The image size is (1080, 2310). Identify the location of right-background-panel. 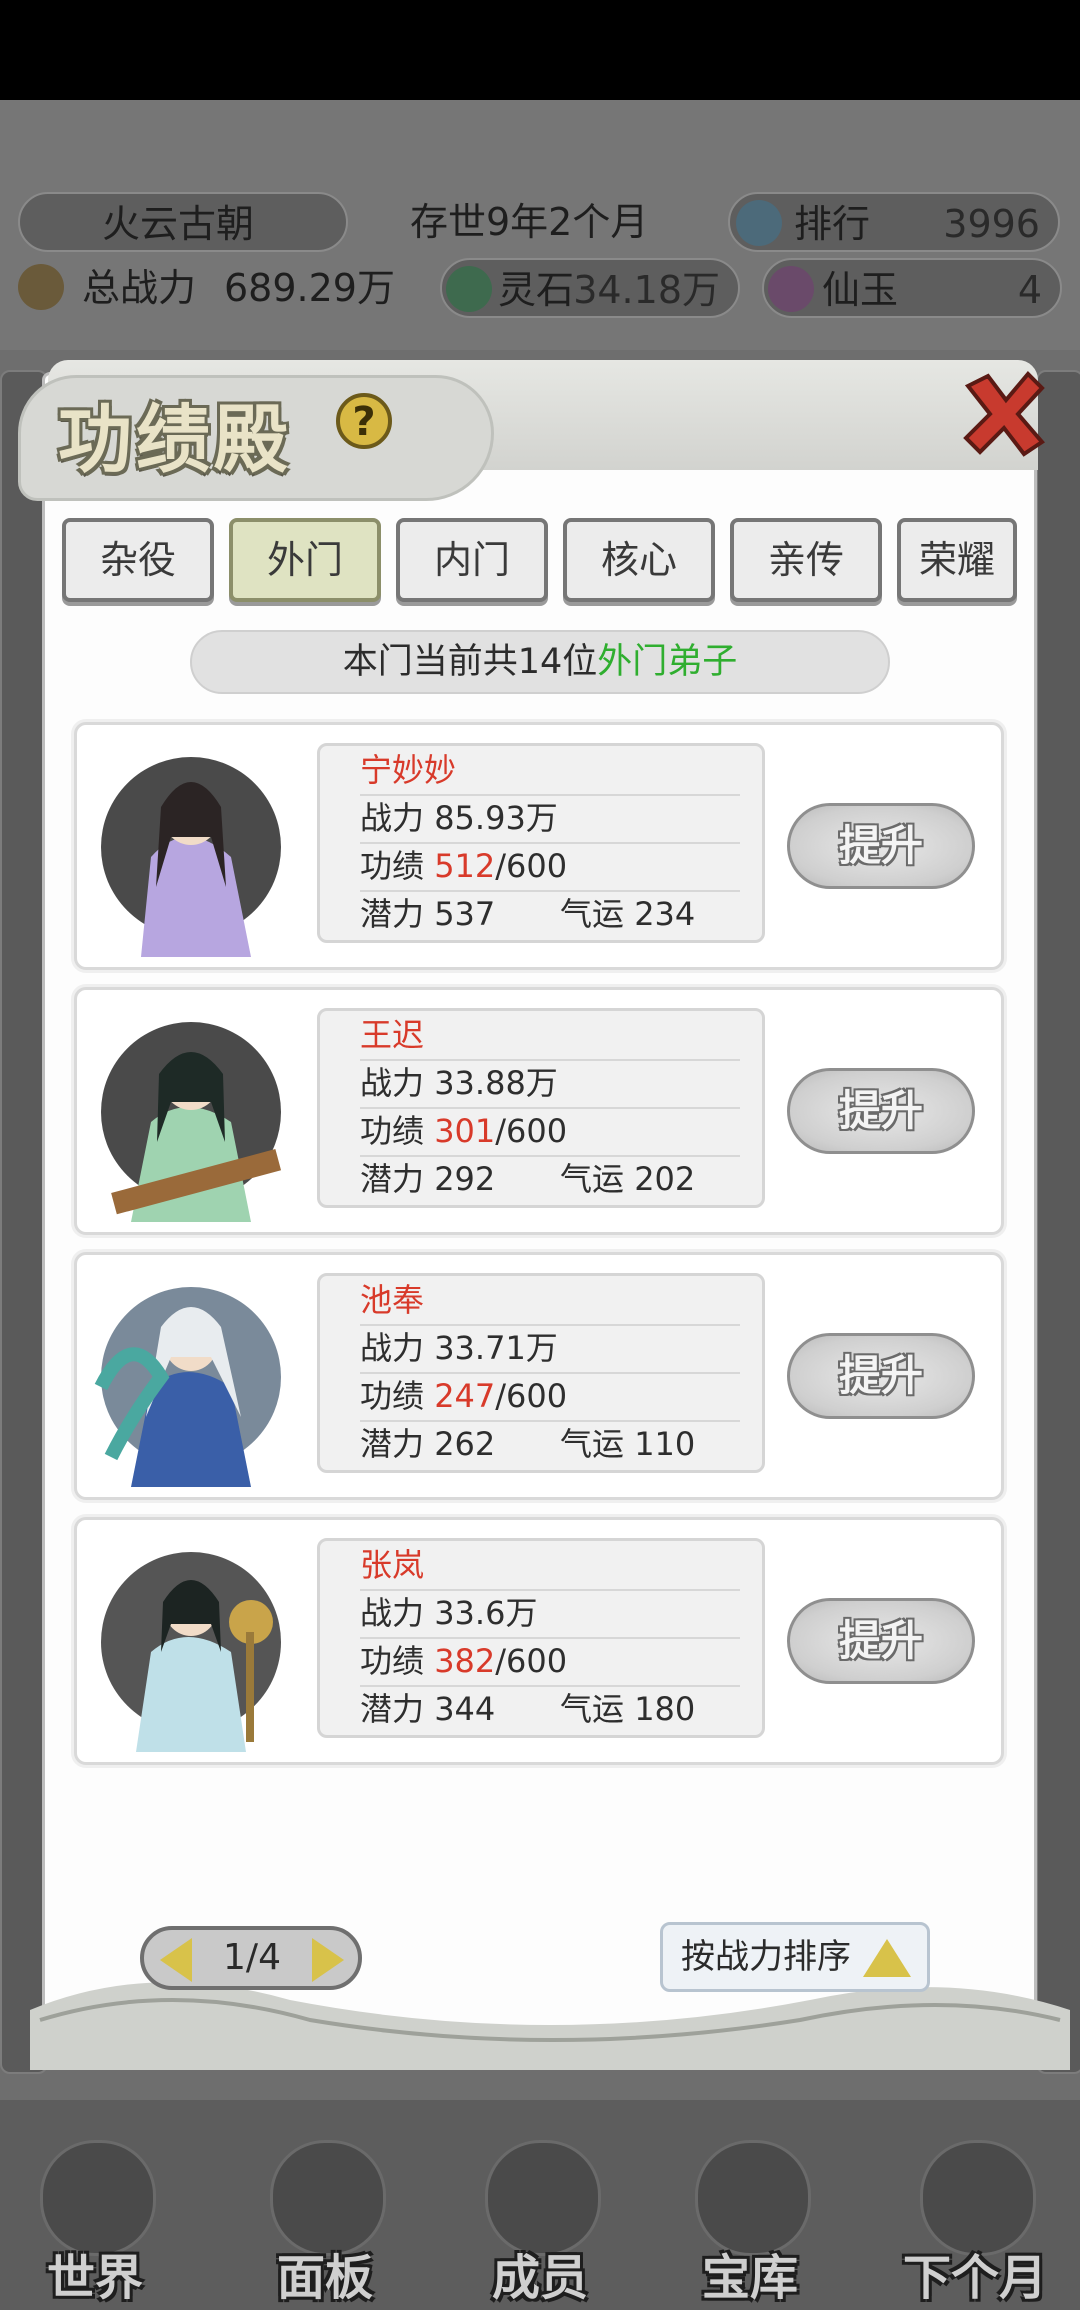
(1058, 1222).